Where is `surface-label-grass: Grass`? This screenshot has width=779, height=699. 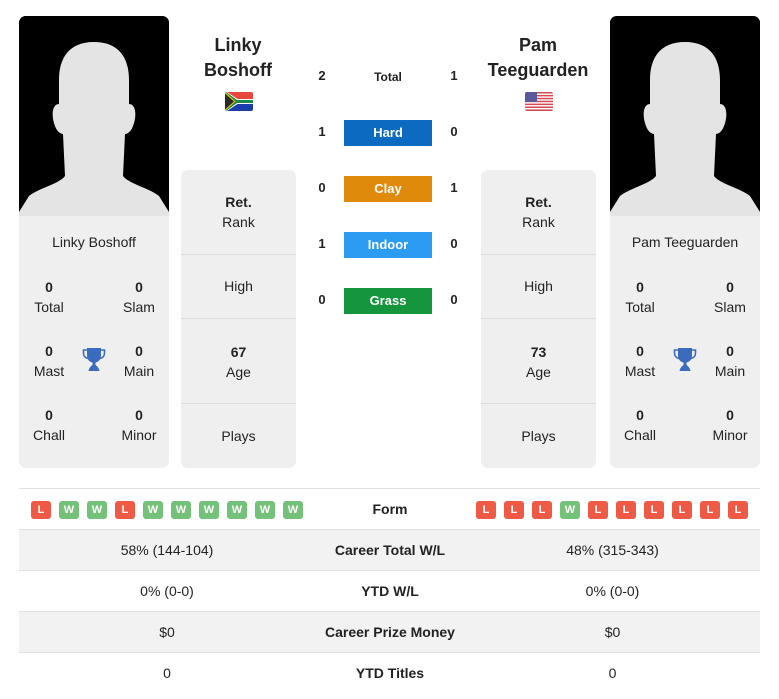
surface-label-grass: Grass is located at coordinates (388, 301).